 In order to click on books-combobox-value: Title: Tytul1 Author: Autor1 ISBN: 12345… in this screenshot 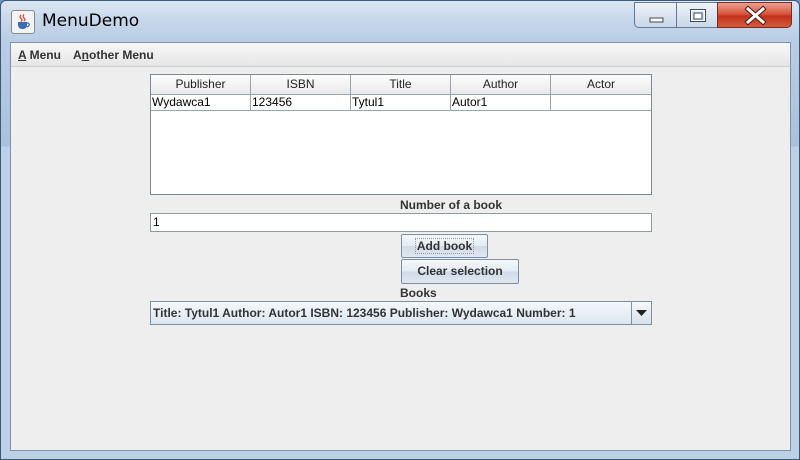, I will do `click(364, 313)`.